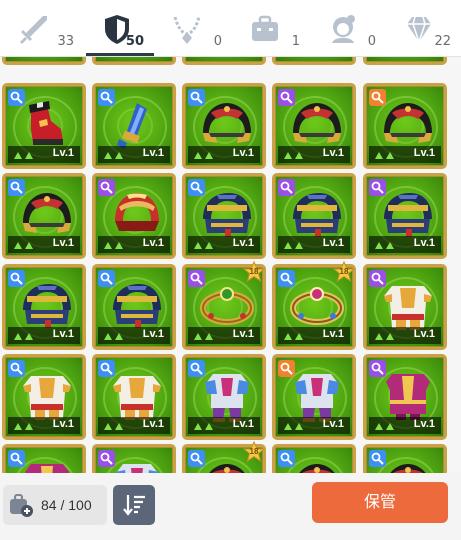 Image resolution: width=461 pixels, height=540 pixels. I want to click on diamond-icon, so click(419, 29).